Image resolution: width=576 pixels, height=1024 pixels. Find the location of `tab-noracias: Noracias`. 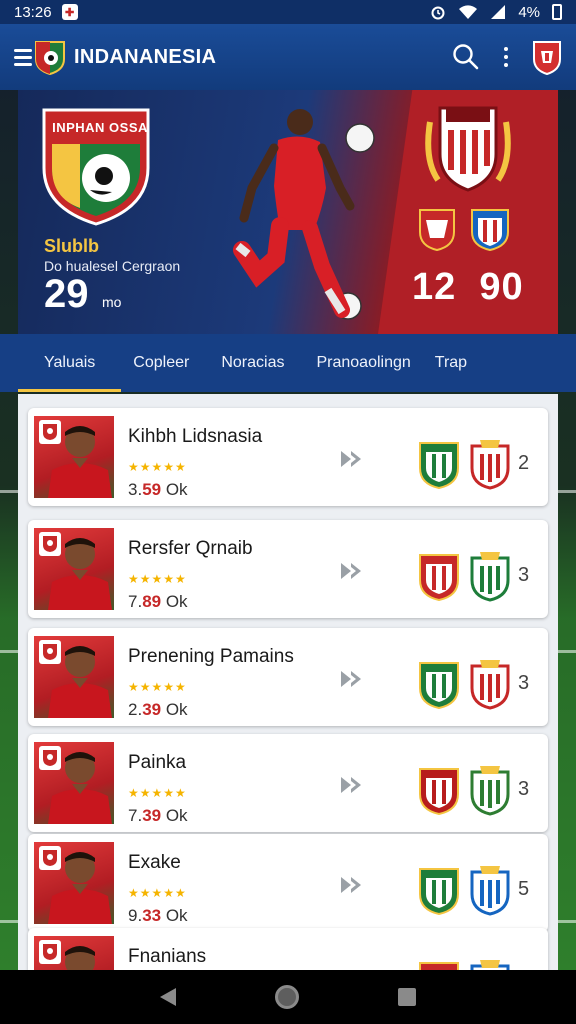

tab-noracias: Noracias is located at coordinates (252, 363).